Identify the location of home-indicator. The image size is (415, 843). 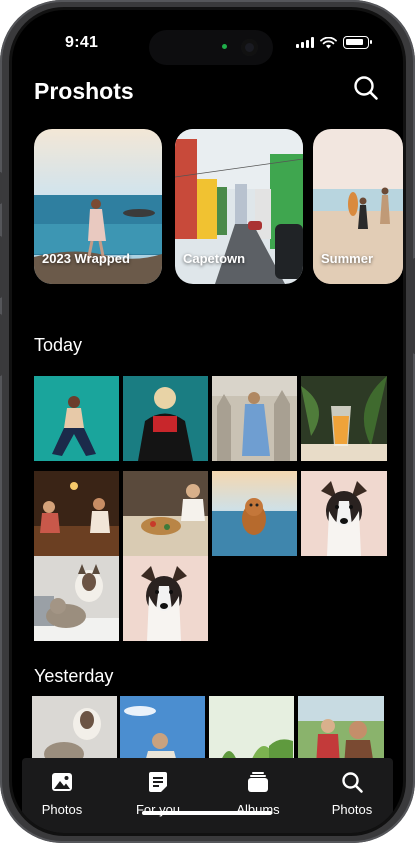
(207, 813).